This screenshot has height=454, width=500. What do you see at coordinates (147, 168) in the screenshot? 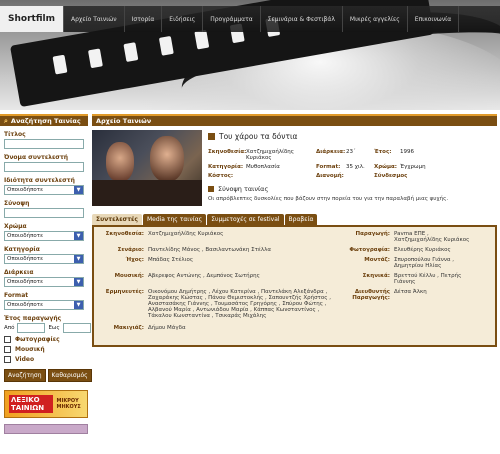
I see `movie-still-image` at bounding box center [147, 168].